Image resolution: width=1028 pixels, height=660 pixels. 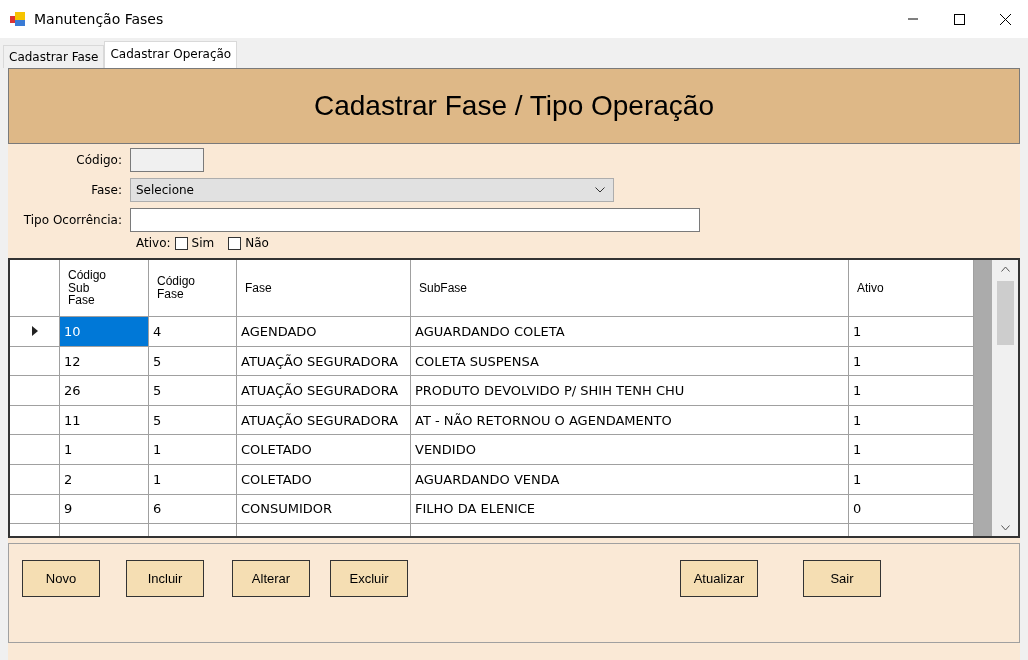 I want to click on table-cell: AGUARDANDO VENDA, so click(x=630, y=480).